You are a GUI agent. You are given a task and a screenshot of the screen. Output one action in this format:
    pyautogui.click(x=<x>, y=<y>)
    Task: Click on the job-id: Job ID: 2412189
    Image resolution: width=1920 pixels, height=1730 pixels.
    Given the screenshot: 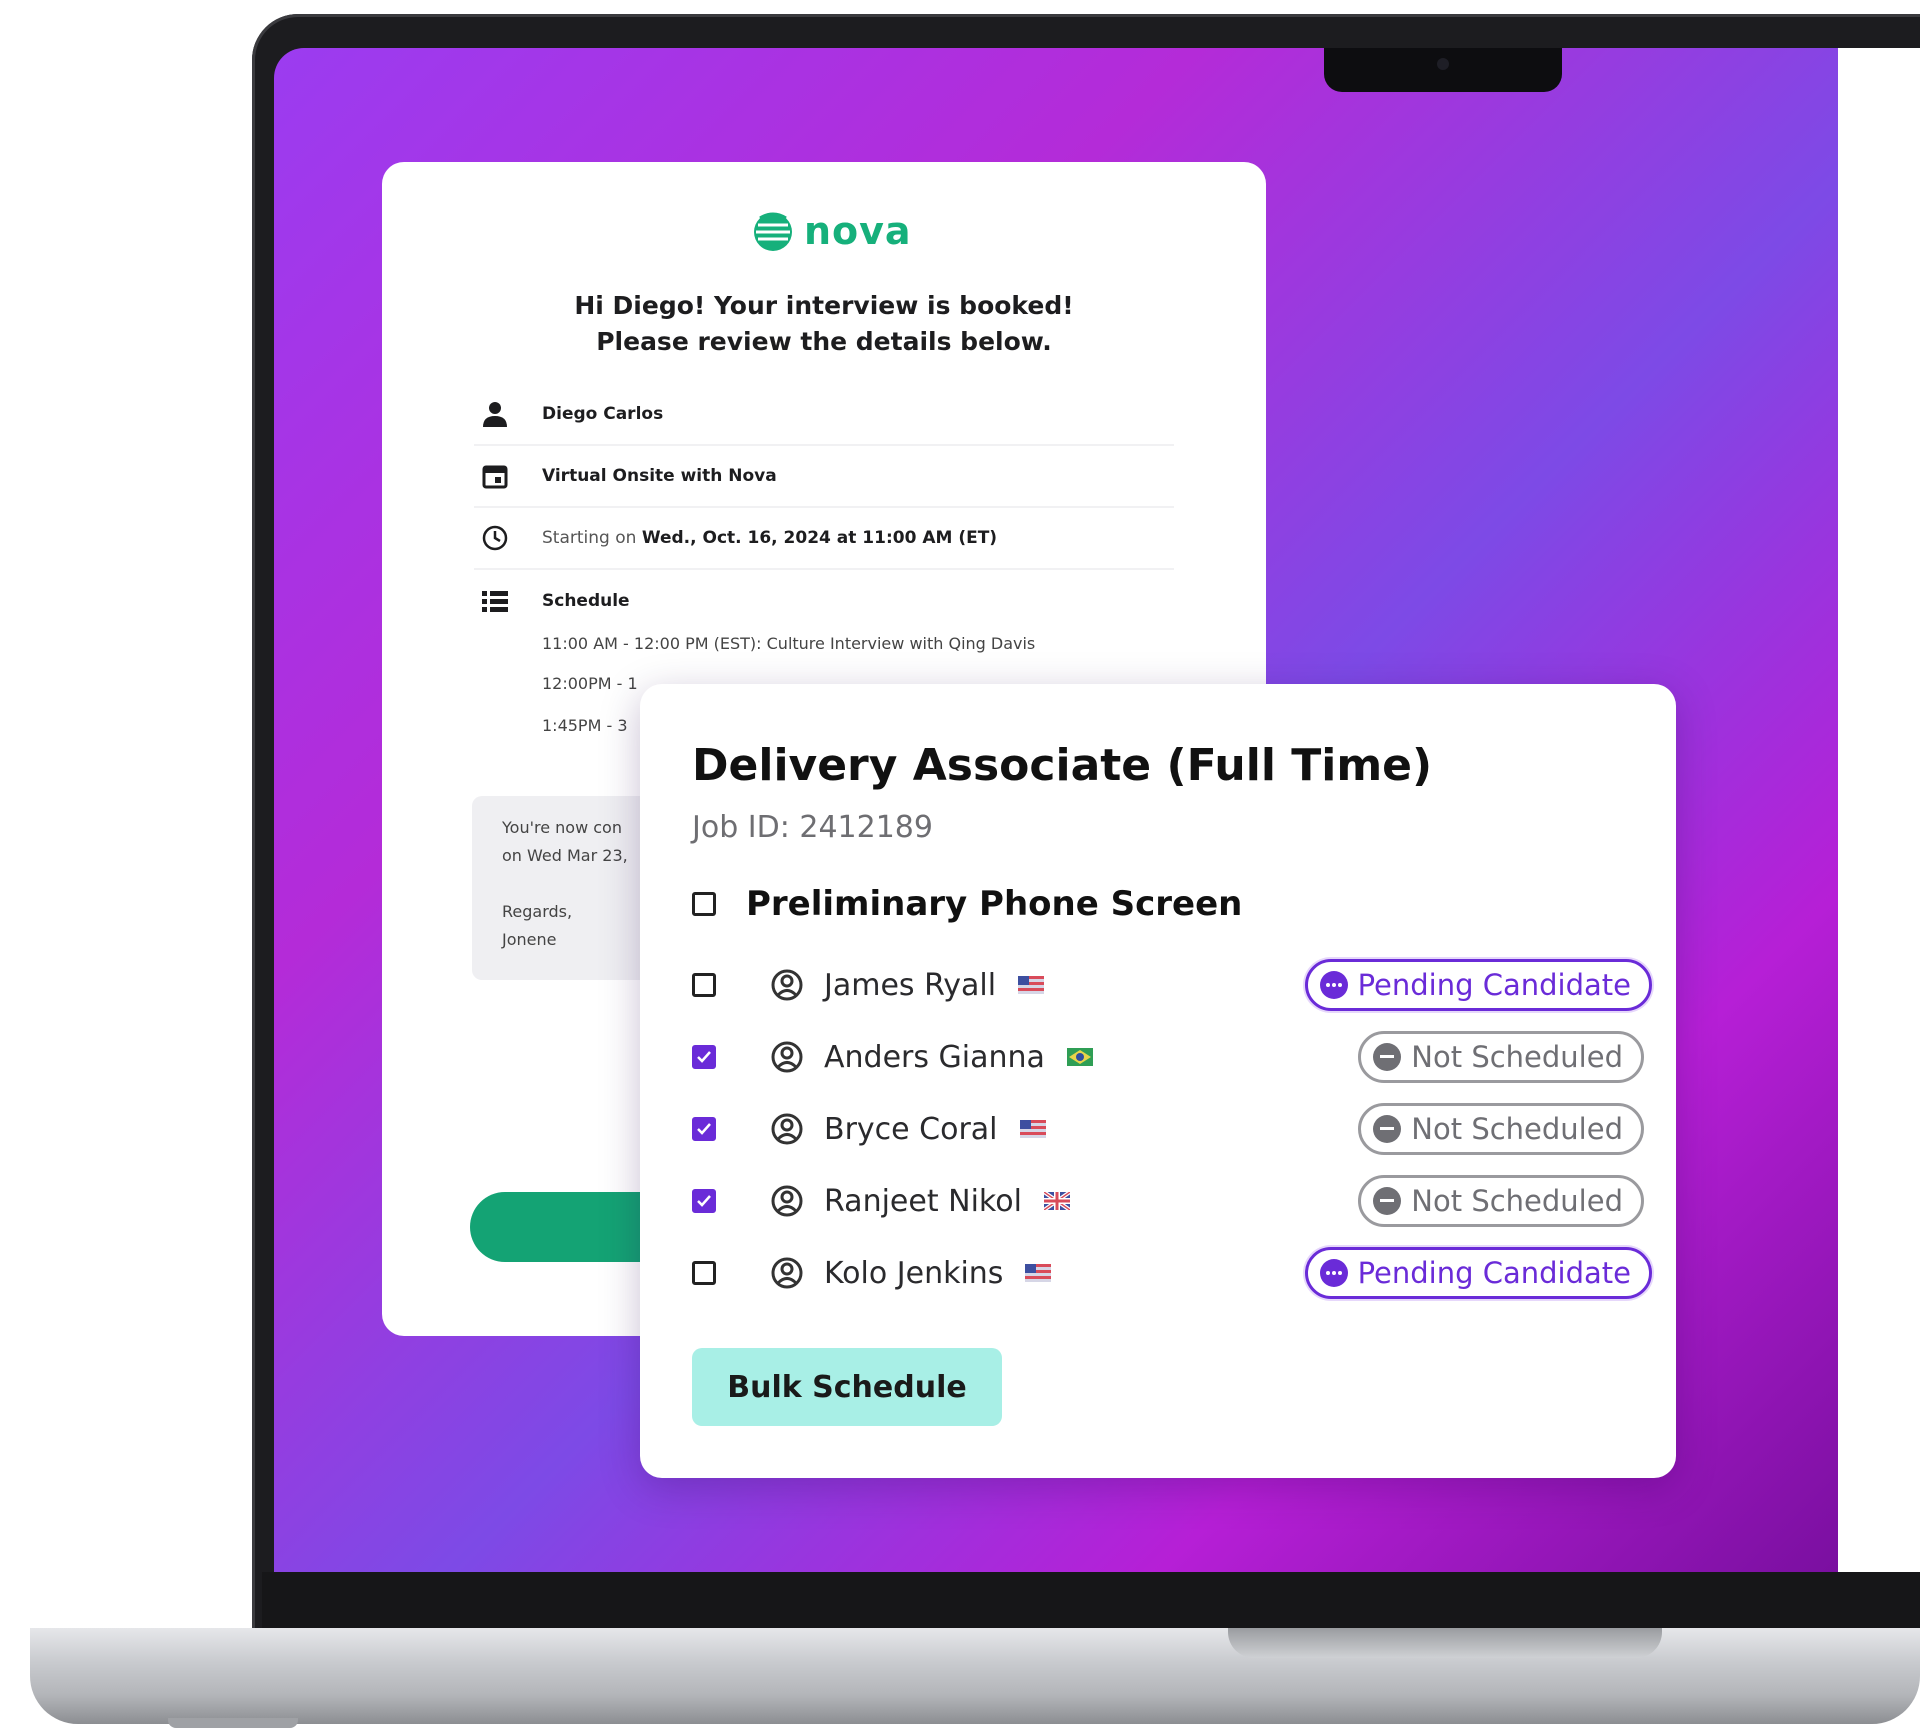 What is the action you would take?
    pyautogui.click(x=812, y=827)
    